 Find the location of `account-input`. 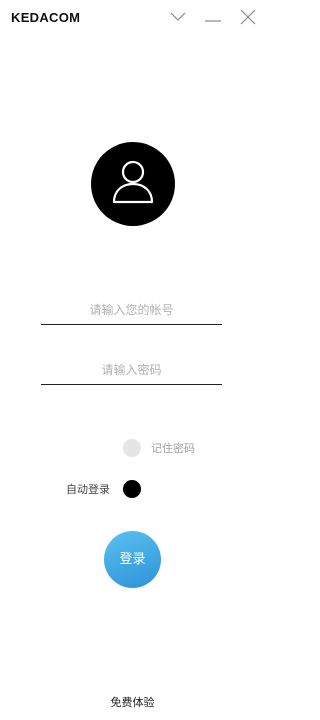

account-input is located at coordinates (131, 310).